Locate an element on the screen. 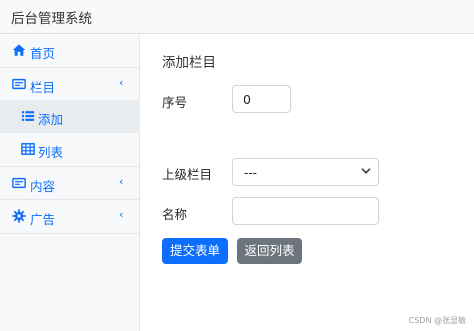 The image size is (474, 331). sidebar-item-label: 添加 is located at coordinates (51, 119).